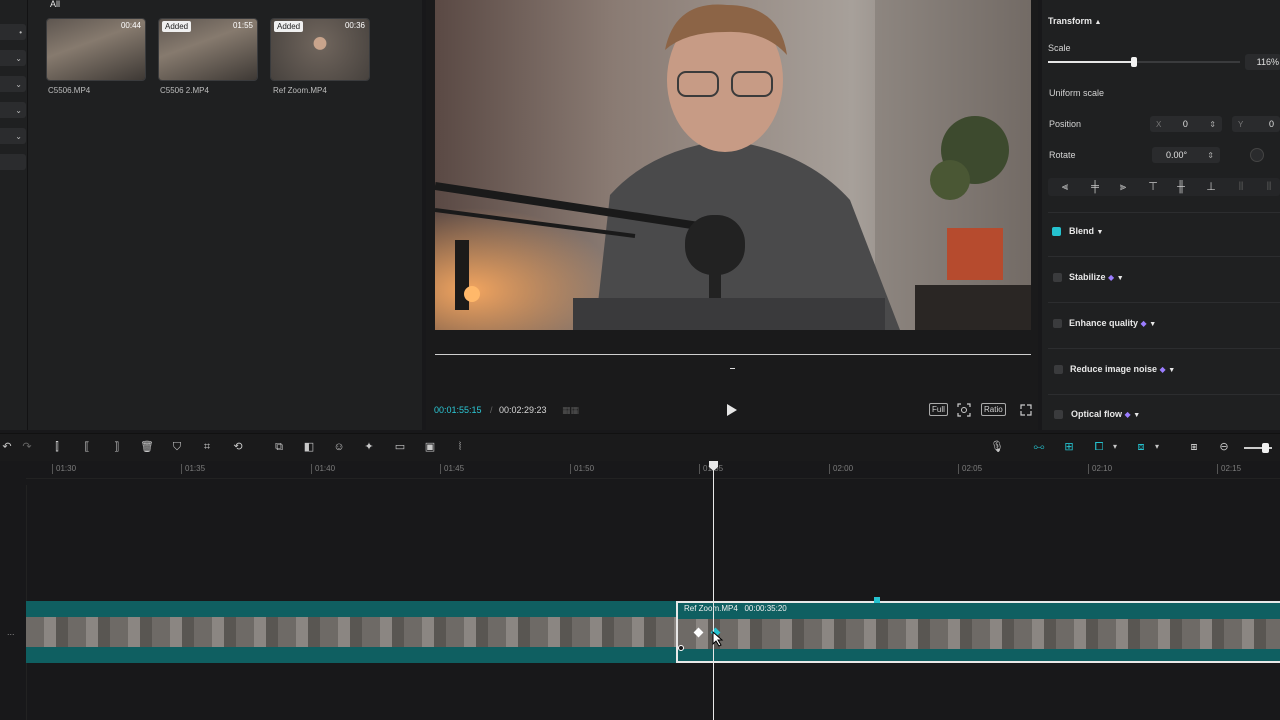  Describe the element at coordinates (1211, 187) in the screenshot. I see `align-bottom-icon: ⊥` at that location.